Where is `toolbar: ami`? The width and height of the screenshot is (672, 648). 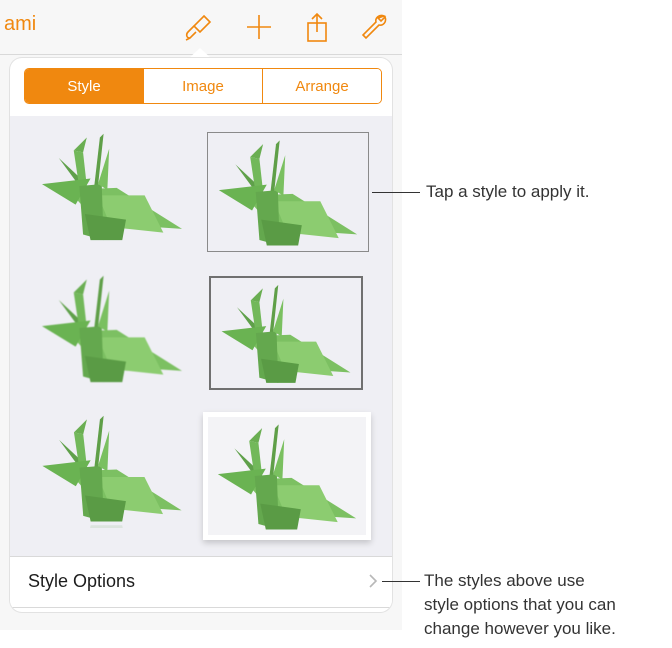 toolbar: ami is located at coordinates (201, 27).